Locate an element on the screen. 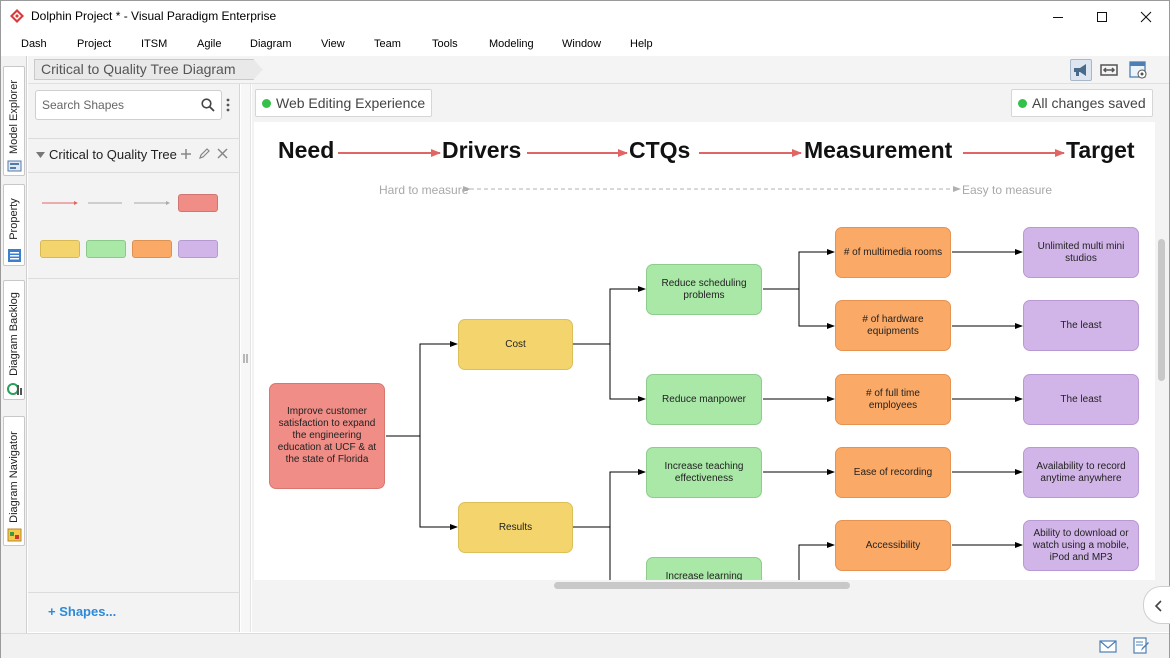 The image size is (1170, 658). search-box is located at coordinates (128, 105).